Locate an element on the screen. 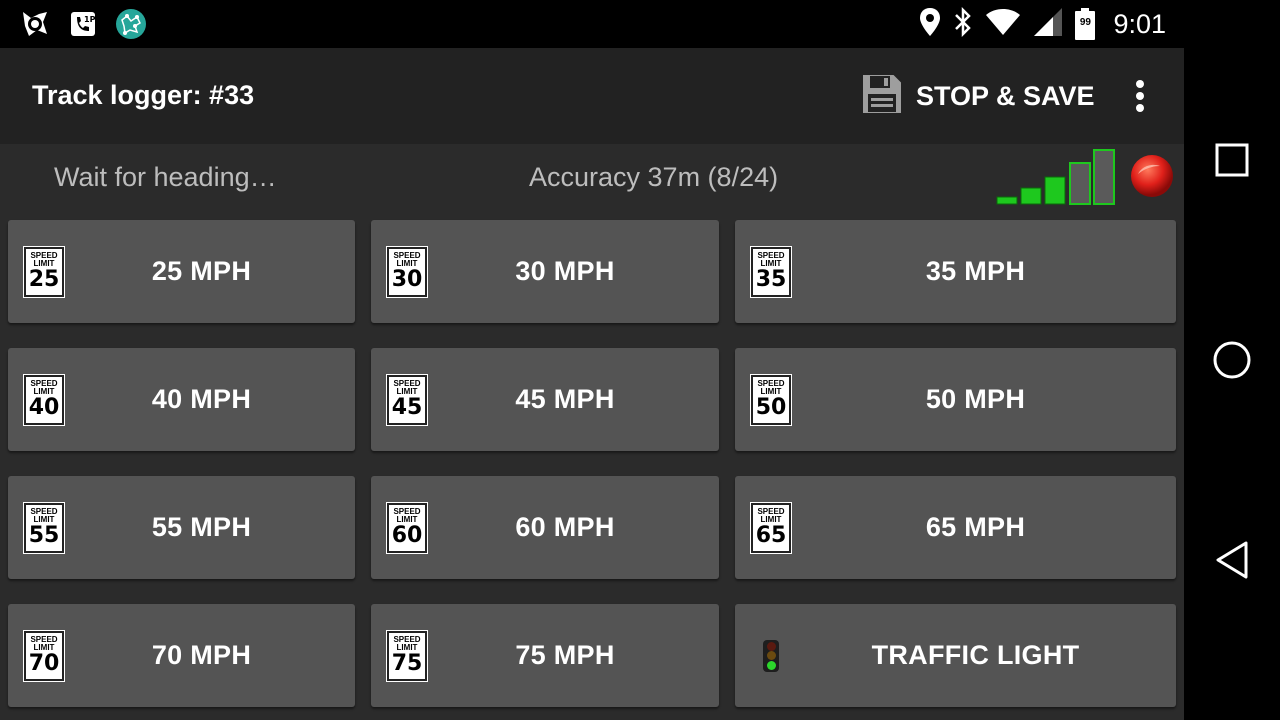  location-icon is located at coordinates (930, 24).